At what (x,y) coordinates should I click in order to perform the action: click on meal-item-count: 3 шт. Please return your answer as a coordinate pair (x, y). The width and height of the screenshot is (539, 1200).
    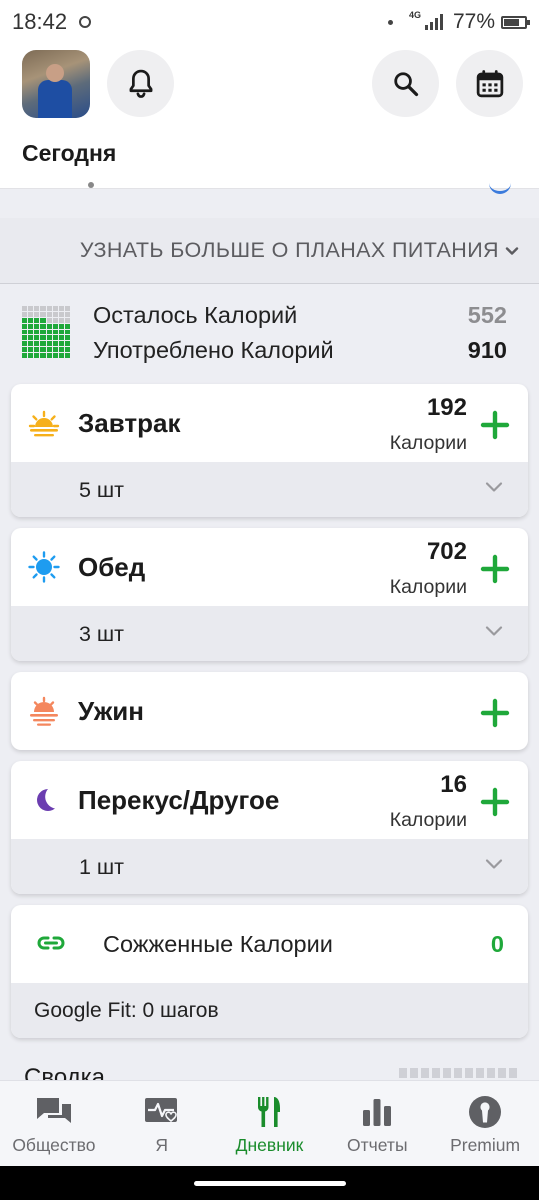
    Looking at the image, I should click on (102, 634).